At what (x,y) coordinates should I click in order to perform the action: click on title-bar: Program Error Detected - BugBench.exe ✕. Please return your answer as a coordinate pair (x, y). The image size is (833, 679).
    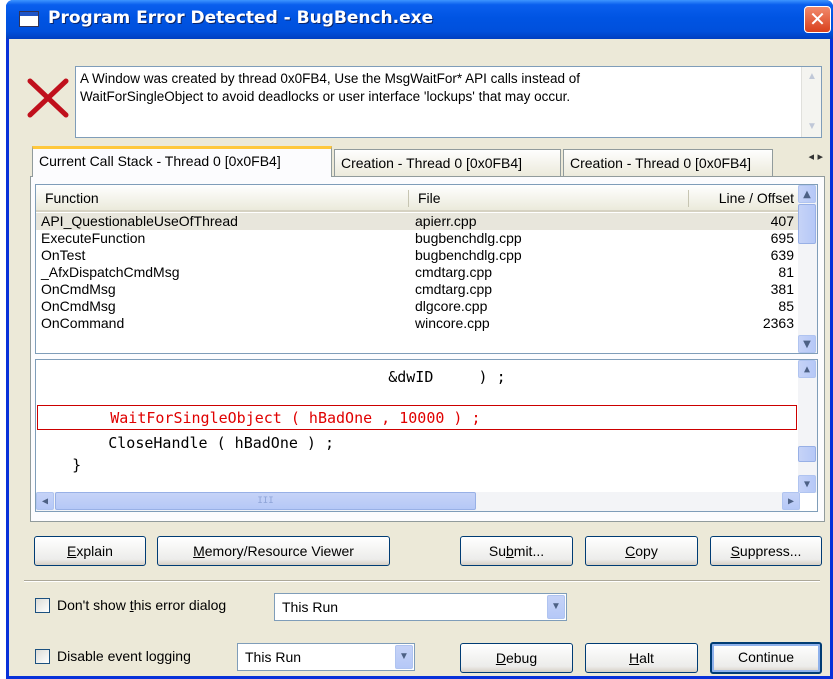
    Looking at the image, I should click on (419, 19).